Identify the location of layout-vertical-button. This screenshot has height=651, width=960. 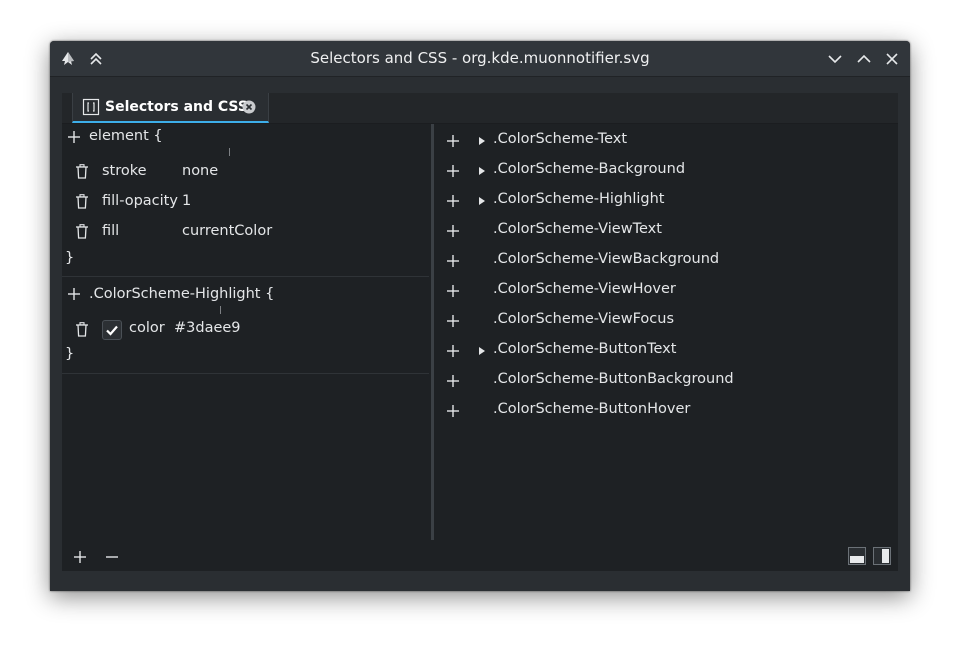
(882, 556).